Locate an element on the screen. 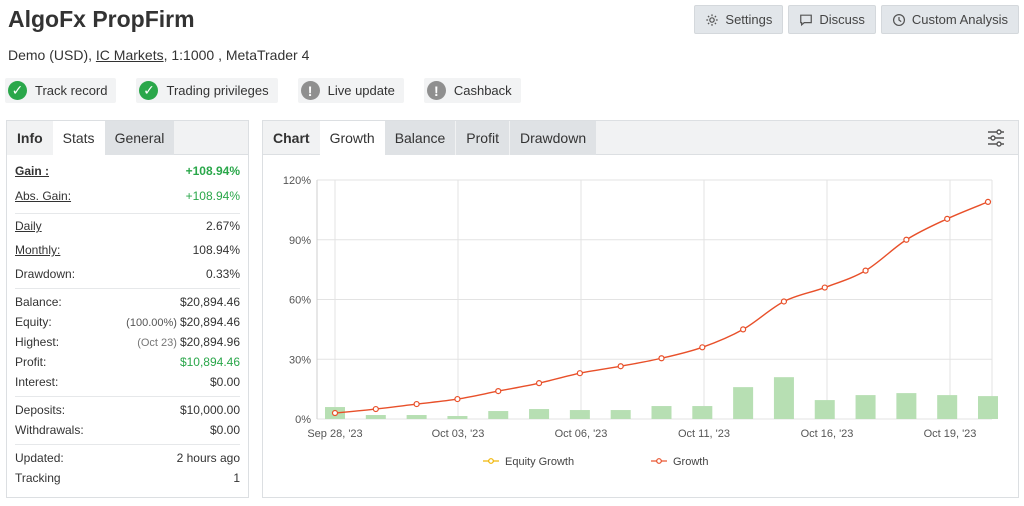 This screenshot has width=1024, height=506. badge-label: Live update is located at coordinates (361, 90).